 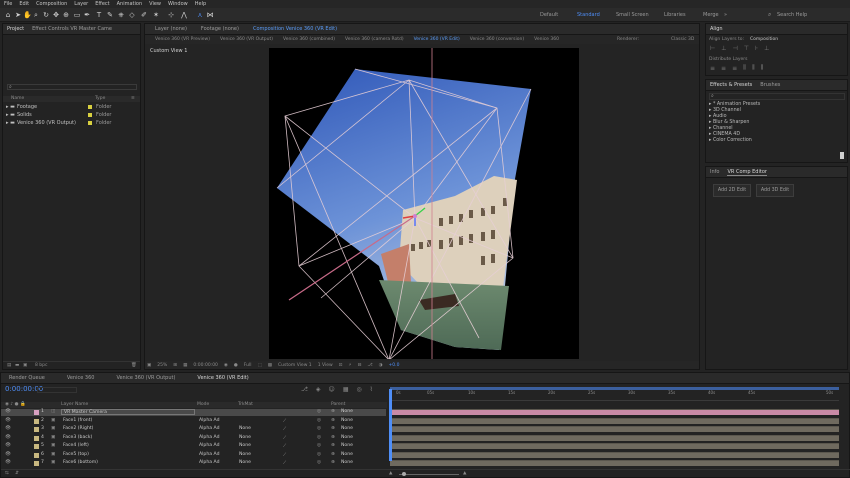 What do you see at coordinates (349, 365) in the screenshot?
I see `fast-preview-icon: ⚡` at bounding box center [349, 365].